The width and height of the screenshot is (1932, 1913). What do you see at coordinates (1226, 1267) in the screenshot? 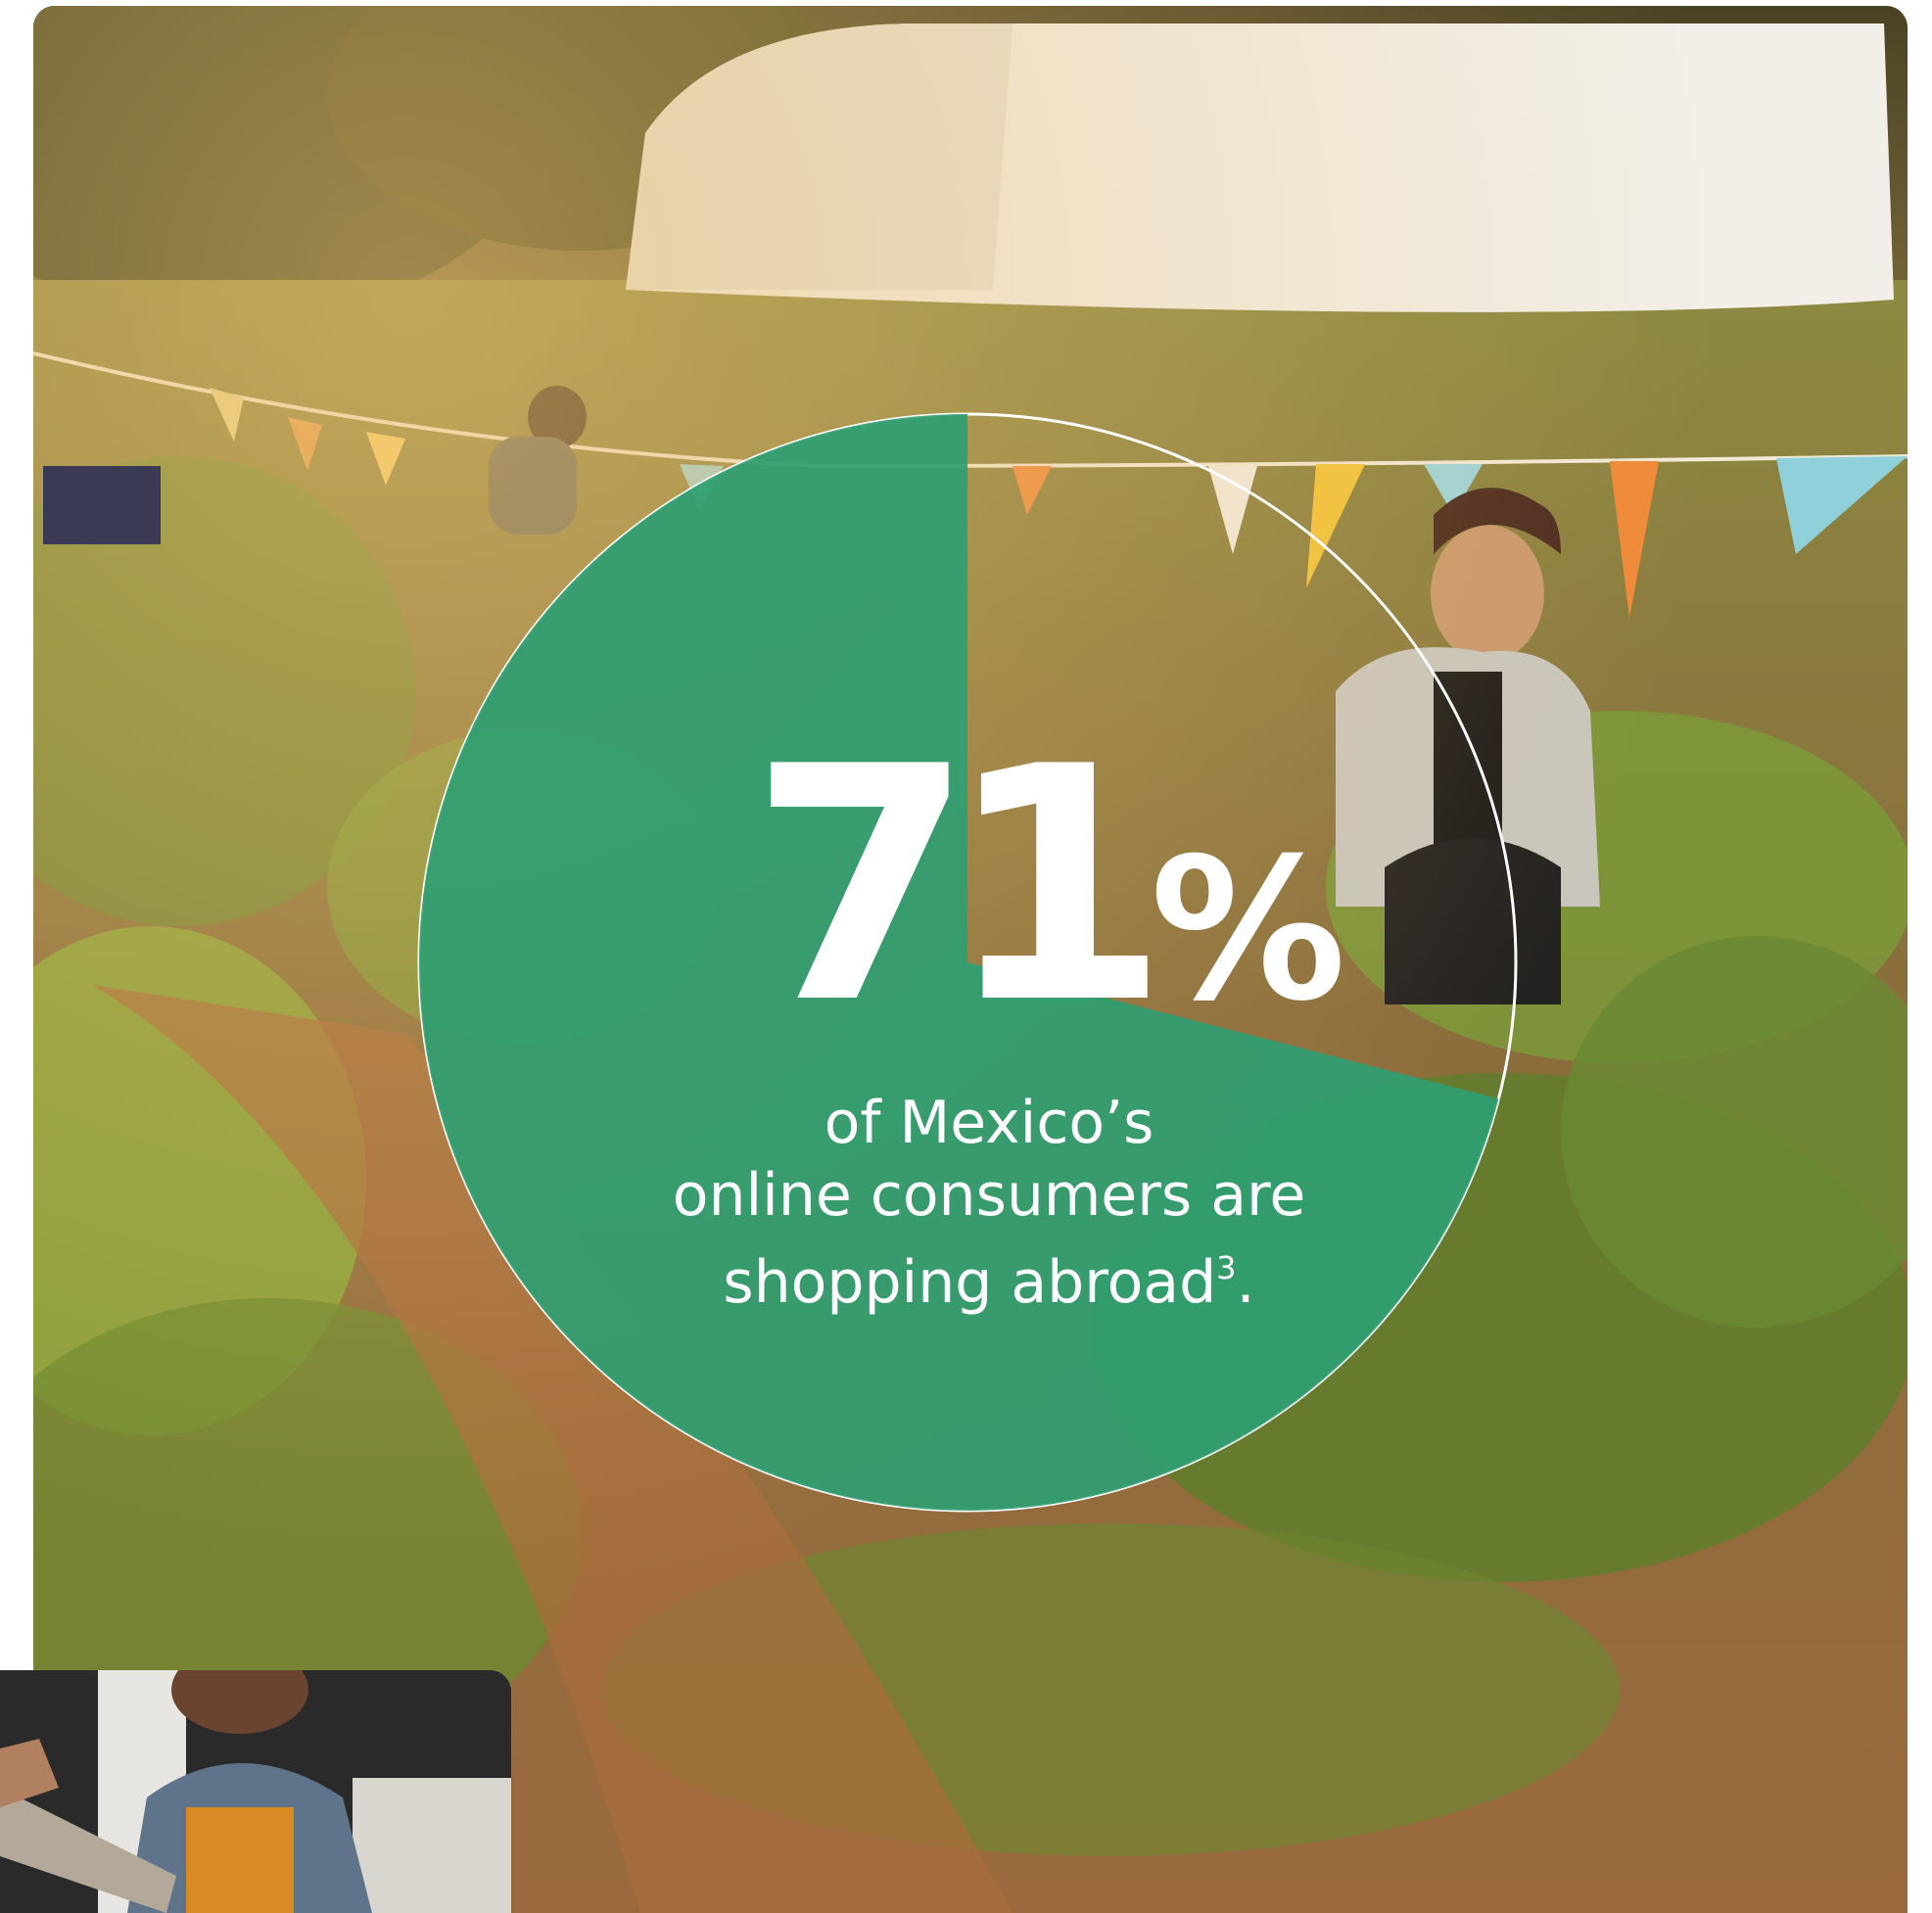
I see `footnote-marker: 3` at bounding box center [1226, 1267].